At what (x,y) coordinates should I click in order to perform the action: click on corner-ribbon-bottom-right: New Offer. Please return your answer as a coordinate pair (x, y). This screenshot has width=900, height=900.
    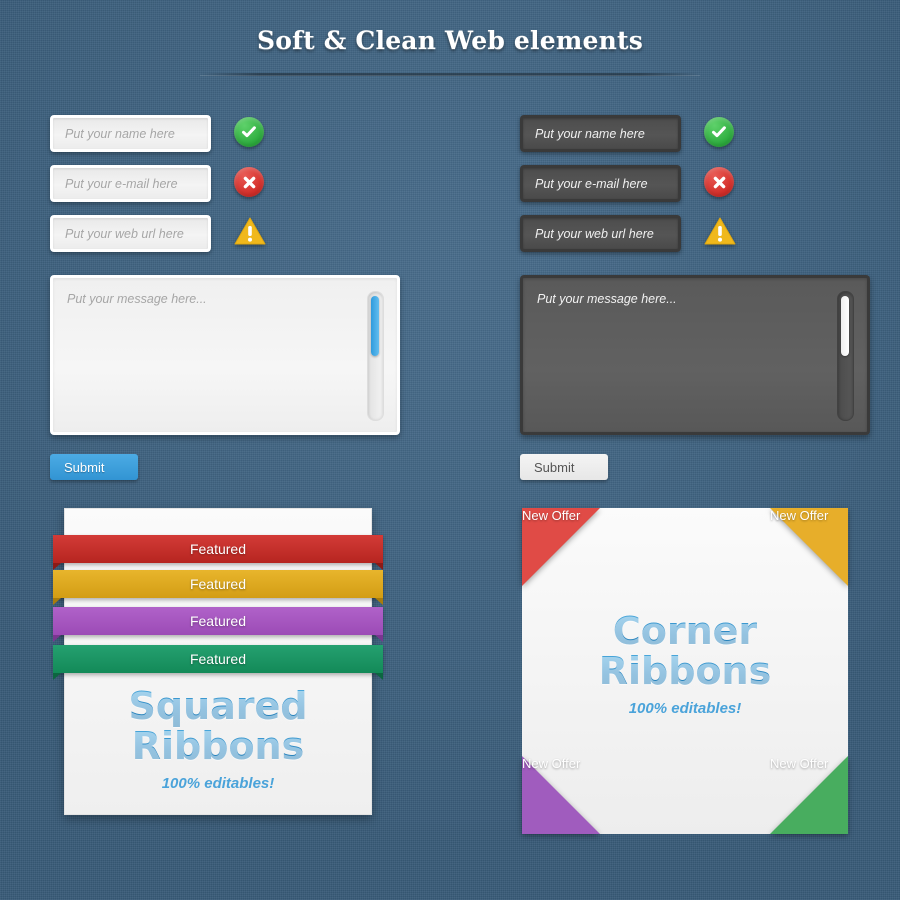
    Looking at the image, I should click on (809, 795).